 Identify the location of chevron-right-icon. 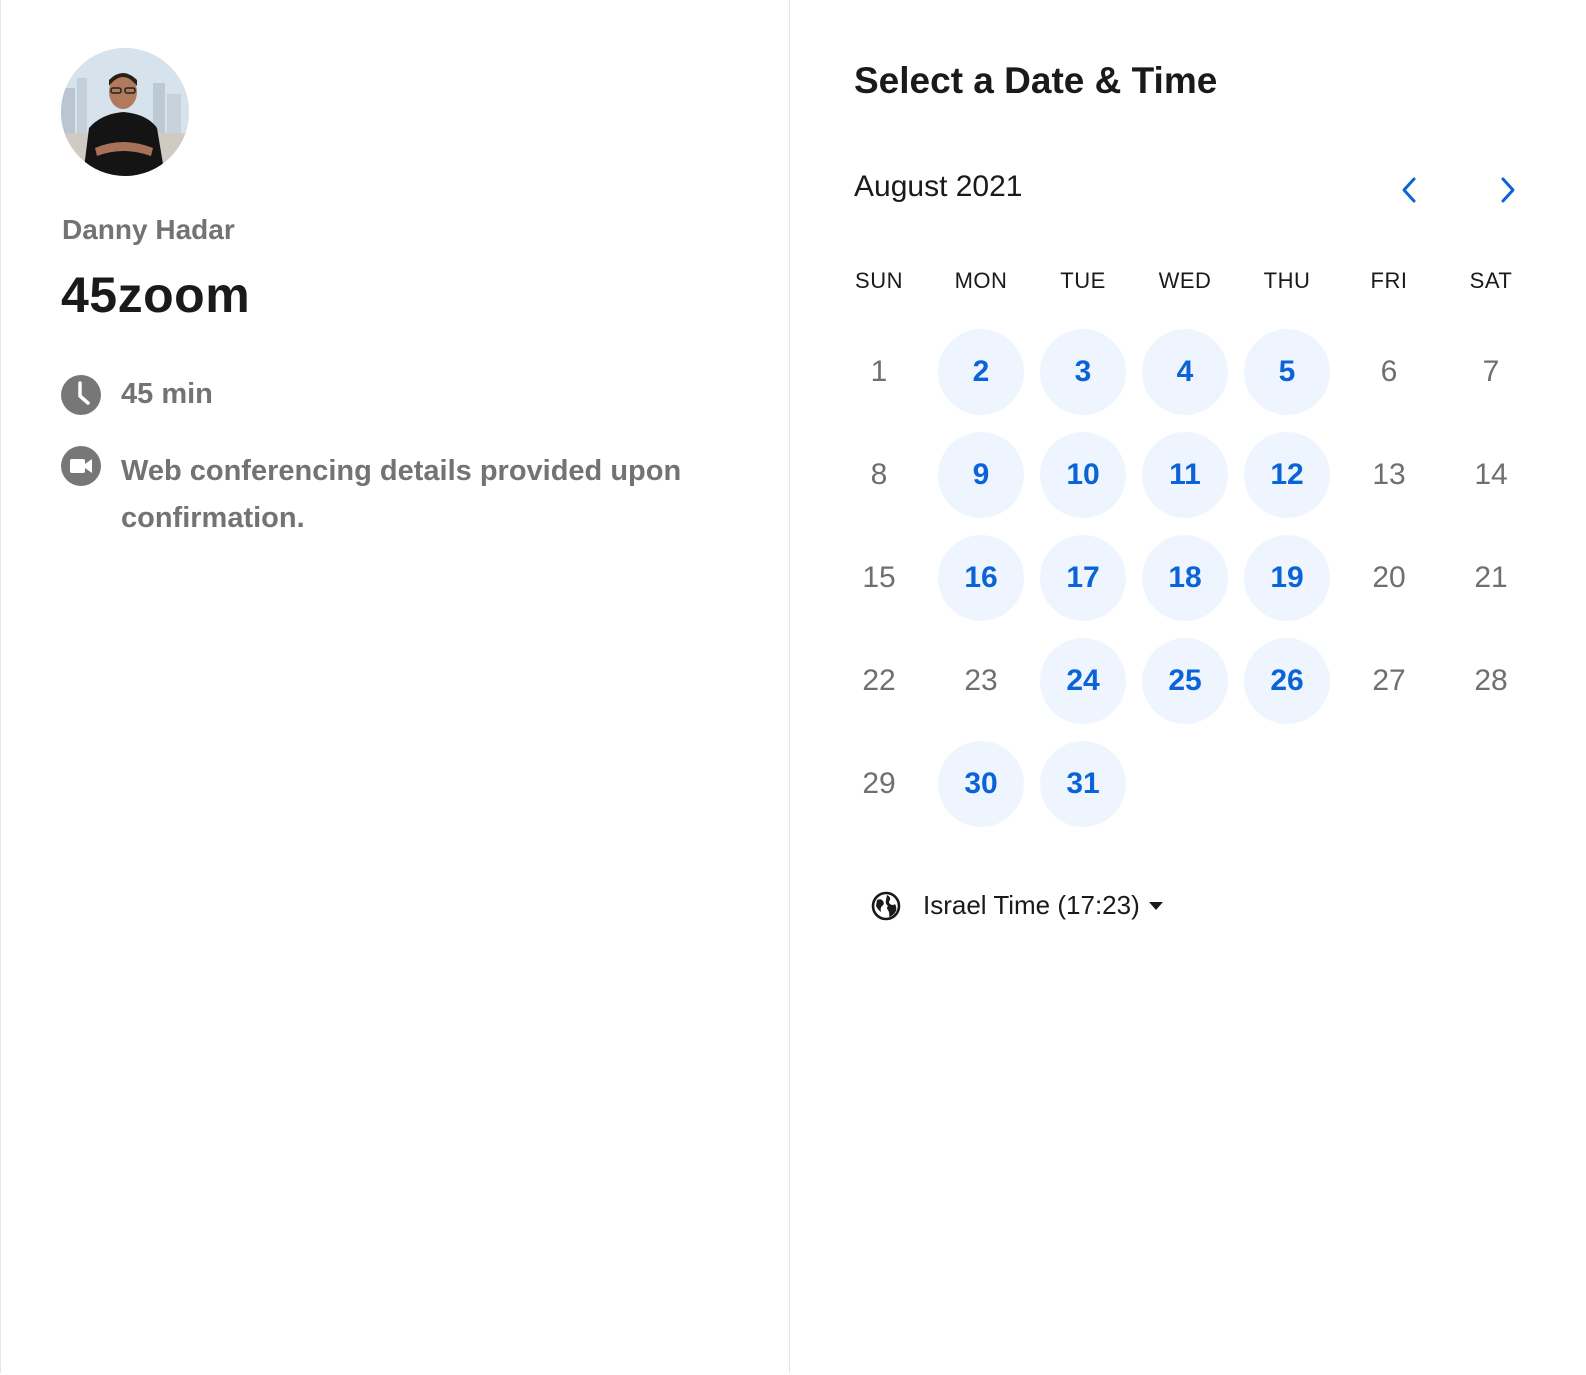
(1508, 190).